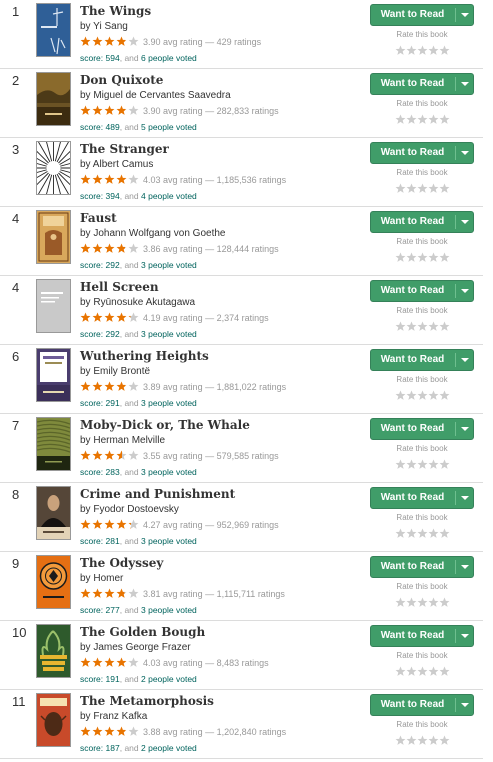 This screenshot has height=762, width=493. Describe the element at coordinates (121, 371) in the screenshot. I see `author-link: Emily Brontë` at that location.